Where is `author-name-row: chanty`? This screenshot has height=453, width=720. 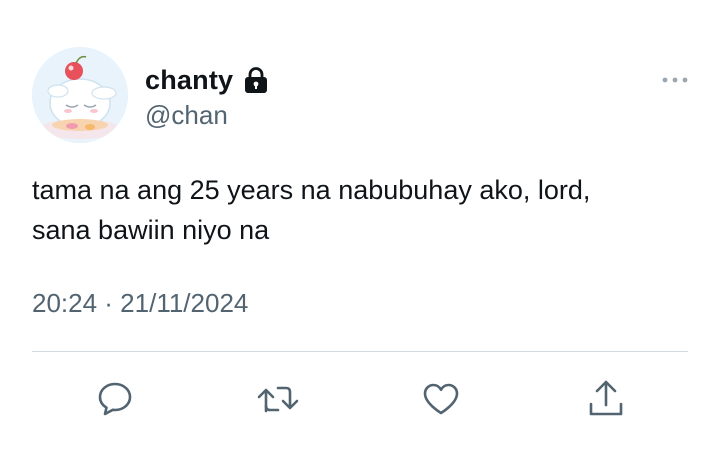 author-name-row: chanty is located at coordinates (207, 80).